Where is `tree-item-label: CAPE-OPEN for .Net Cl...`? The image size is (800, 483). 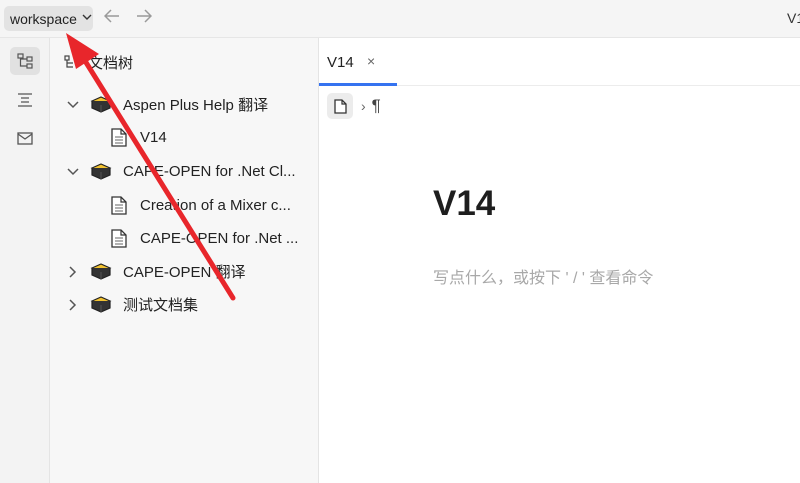 tree-item-label: CAPE-OPEN for .Net Cl... is located at coordinates (209, 171).